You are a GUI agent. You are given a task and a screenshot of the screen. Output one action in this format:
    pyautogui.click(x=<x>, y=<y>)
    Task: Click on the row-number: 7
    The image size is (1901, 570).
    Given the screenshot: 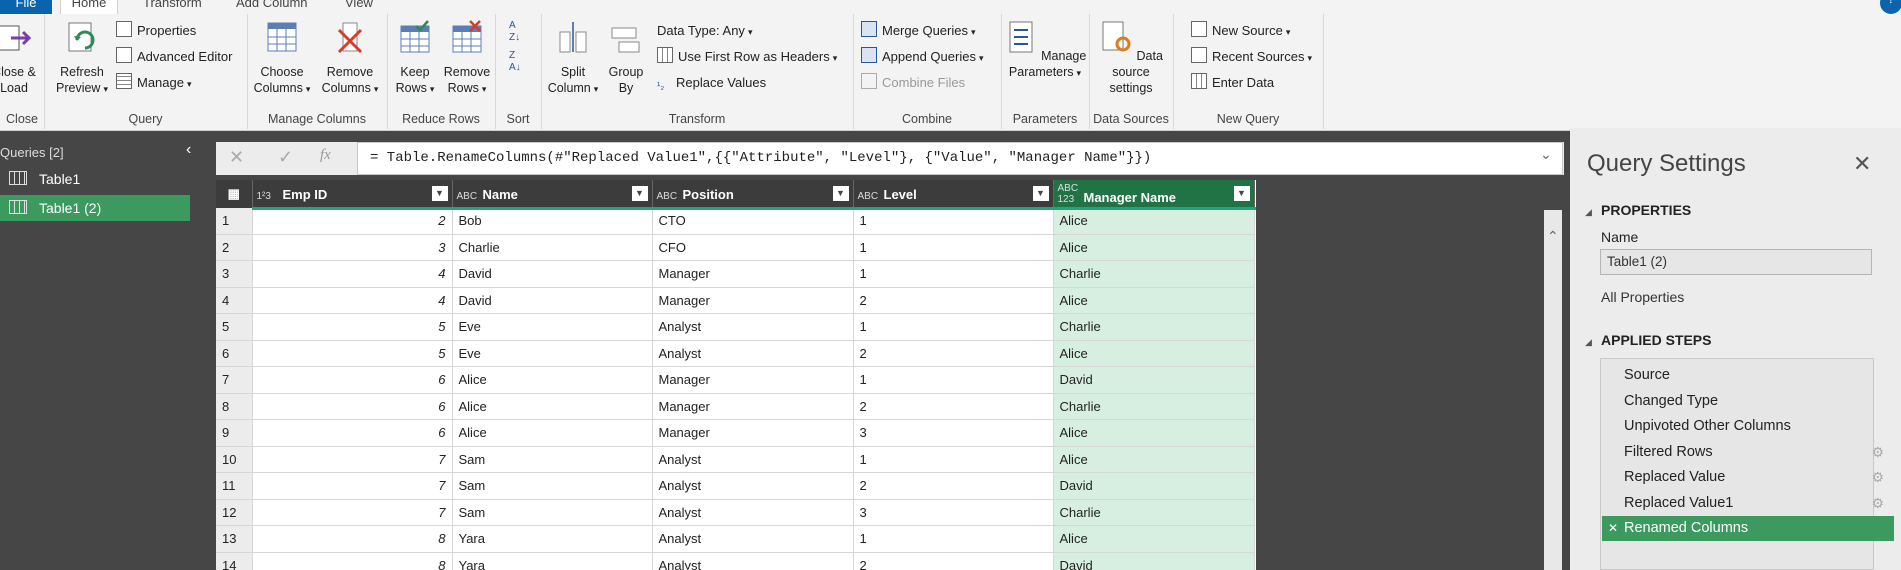 What is the action you would take?
    pyautogui.click(x=234, y=380)
    